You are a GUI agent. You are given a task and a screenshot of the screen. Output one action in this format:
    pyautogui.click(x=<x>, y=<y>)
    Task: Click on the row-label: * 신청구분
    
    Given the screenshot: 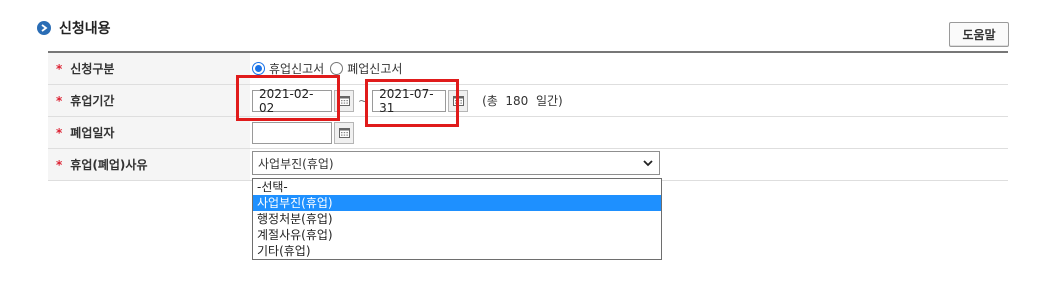 What is the action you would take?
    pyautogui.click(x=149, y=68)
    